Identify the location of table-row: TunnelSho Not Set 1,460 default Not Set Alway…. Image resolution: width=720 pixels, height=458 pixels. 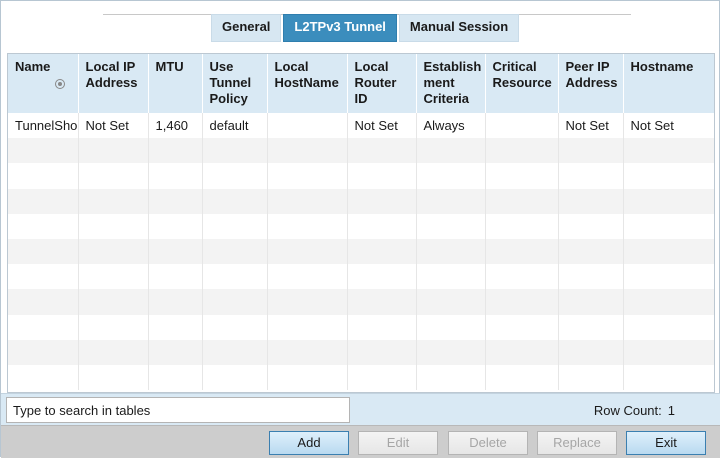
(361, 126).